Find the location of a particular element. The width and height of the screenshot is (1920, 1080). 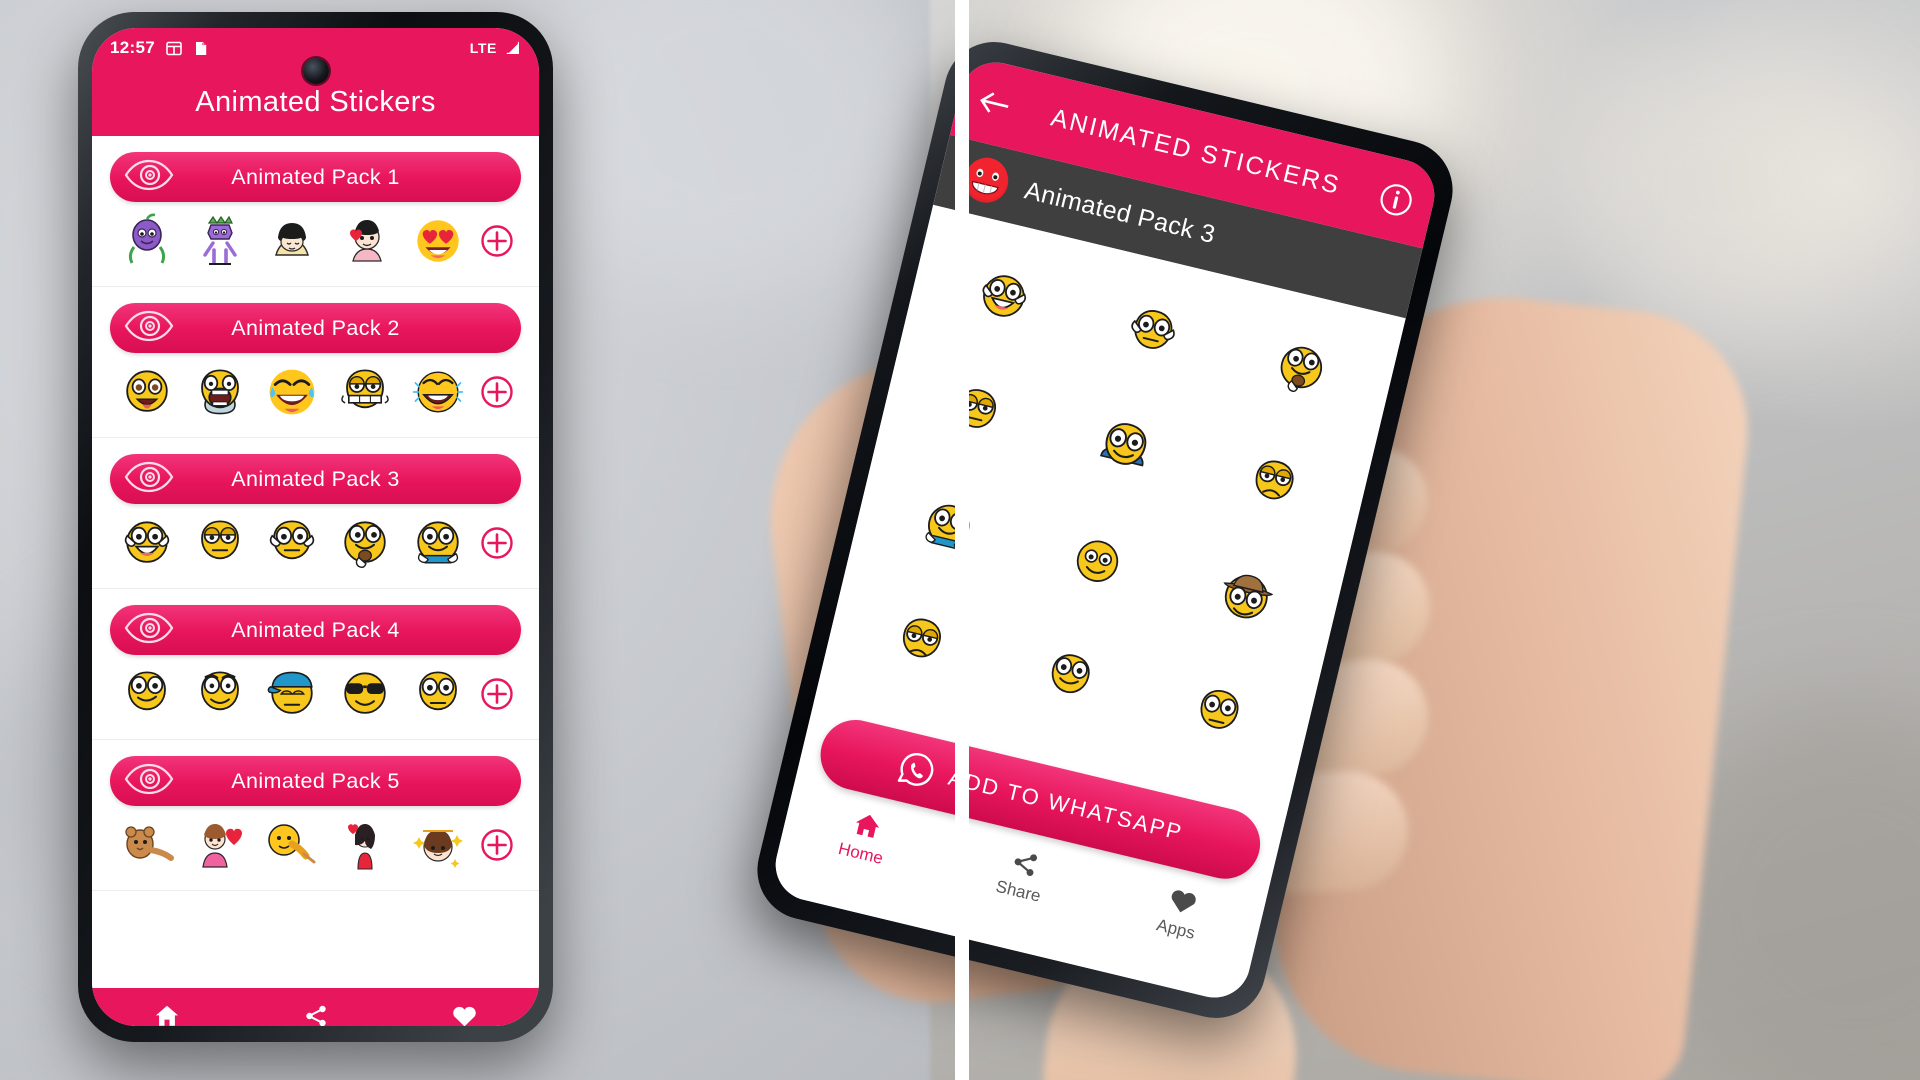

calendar-icon is located at coordinates (174, 48).